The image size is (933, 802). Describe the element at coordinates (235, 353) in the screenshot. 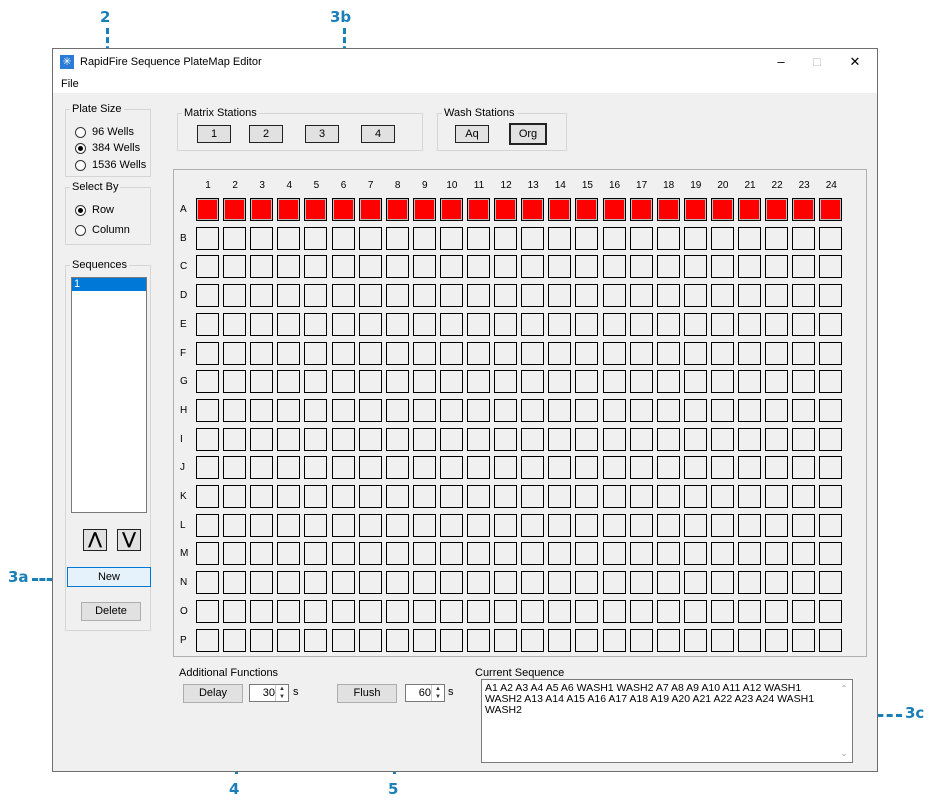

I see `well-F2` at that location.